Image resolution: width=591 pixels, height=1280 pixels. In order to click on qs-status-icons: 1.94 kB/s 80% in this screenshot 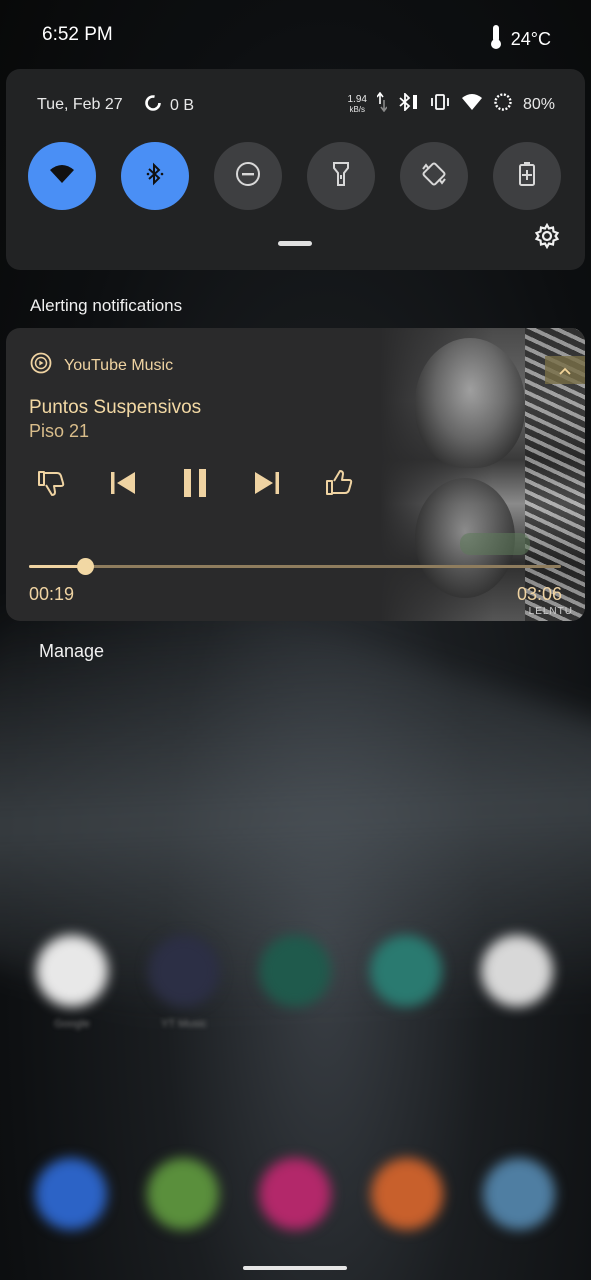, I will do `click(451, 104)`.